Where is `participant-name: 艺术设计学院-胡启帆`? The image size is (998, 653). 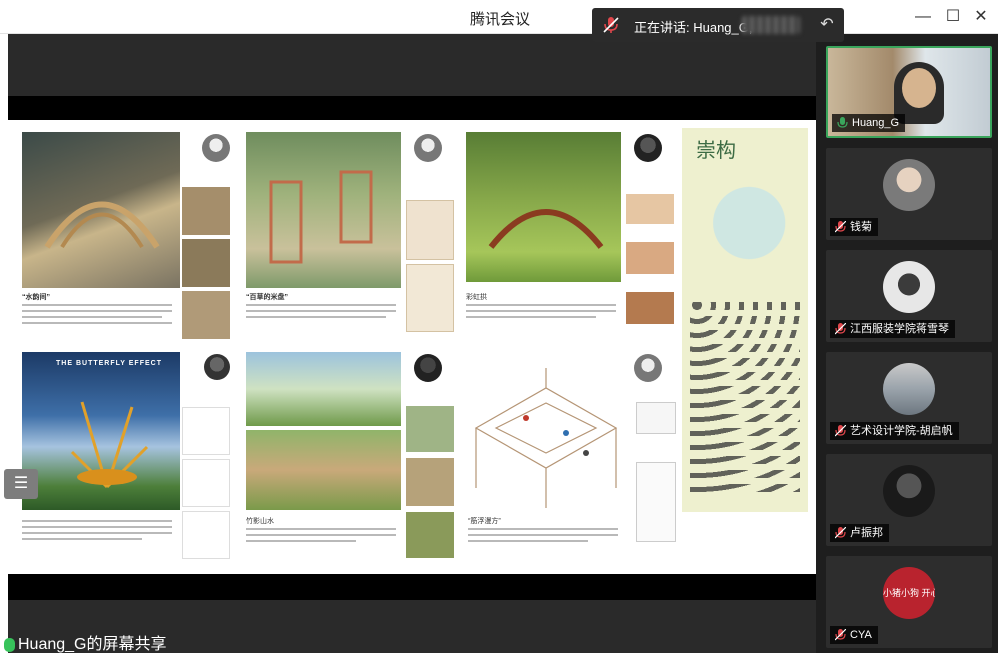 participant-name: 艺术设计学院-胡启帆 is located at coordinates (894, 431).